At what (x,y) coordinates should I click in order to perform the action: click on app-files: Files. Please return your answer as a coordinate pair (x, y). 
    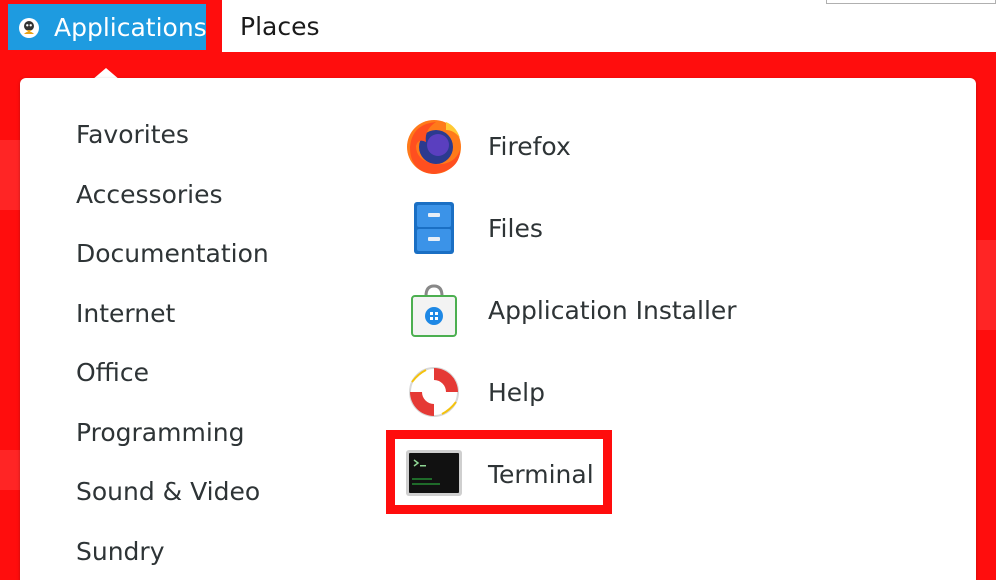
    Looking at the image, I should click on (473, 228).